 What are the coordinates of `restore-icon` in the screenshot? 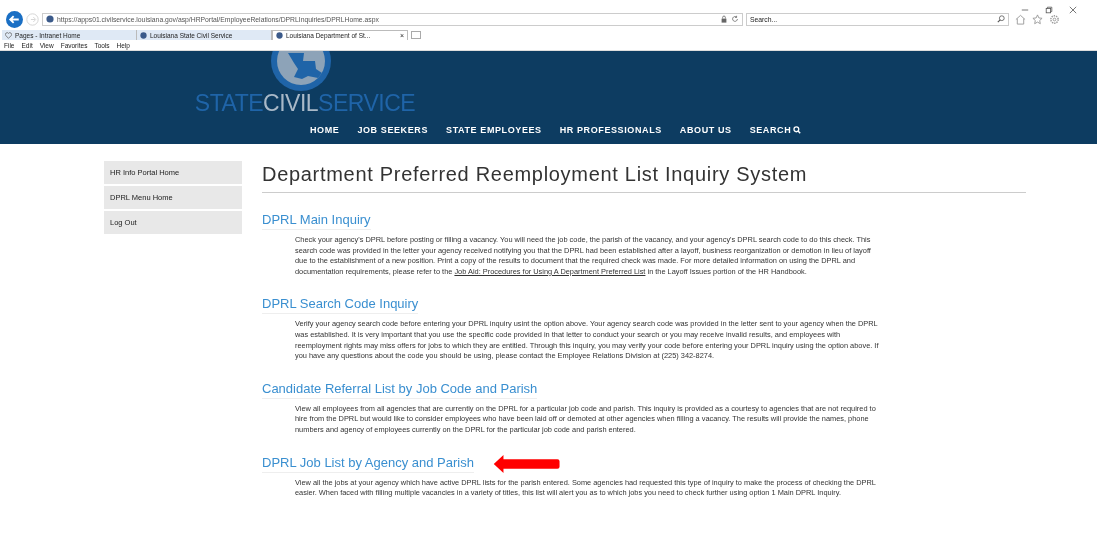 It's located at (1049, 10).